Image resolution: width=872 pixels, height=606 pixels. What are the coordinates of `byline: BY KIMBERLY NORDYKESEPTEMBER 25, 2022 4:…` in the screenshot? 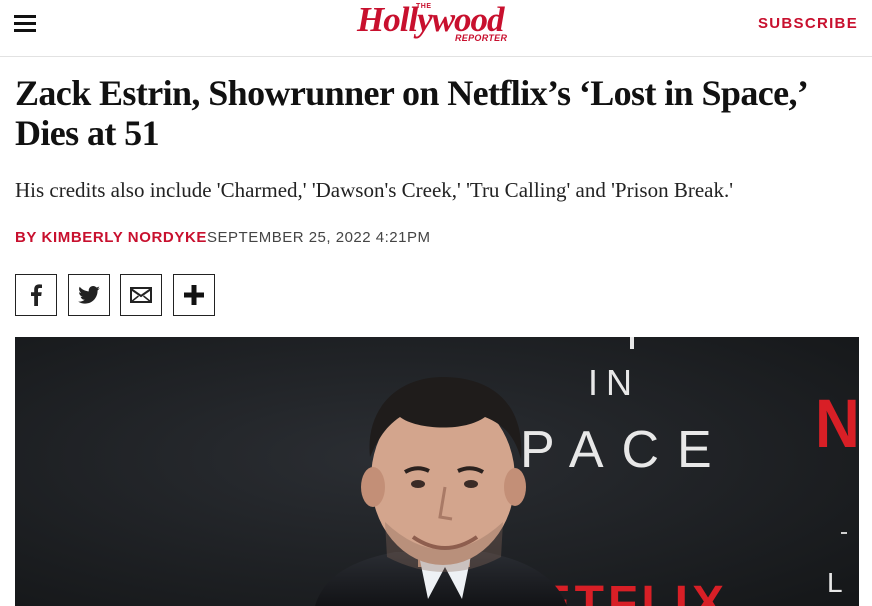 It's located at (222, 237).